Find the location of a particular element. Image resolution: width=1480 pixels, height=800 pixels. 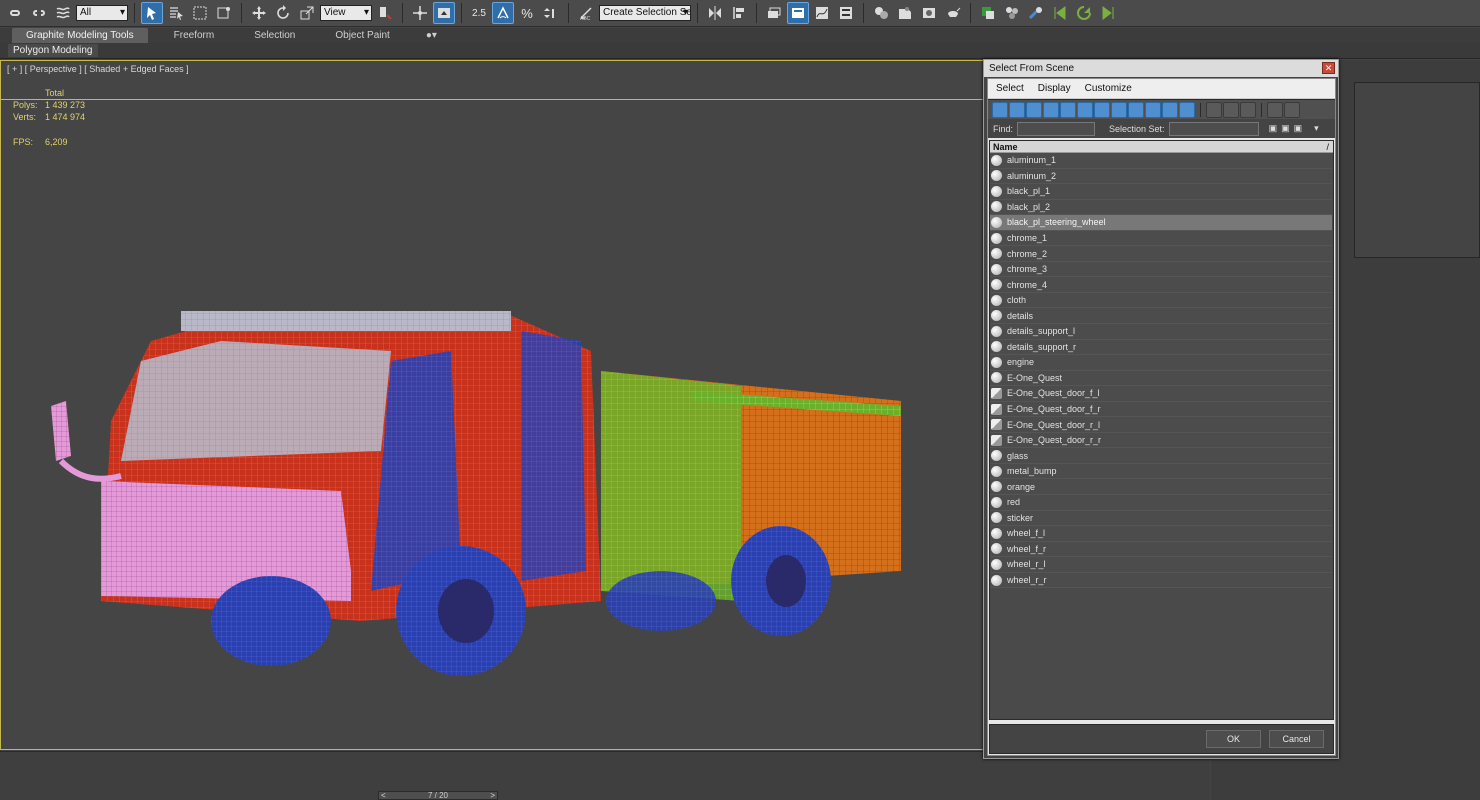

select-manipulate-icon is located at coordinates (420, 13).